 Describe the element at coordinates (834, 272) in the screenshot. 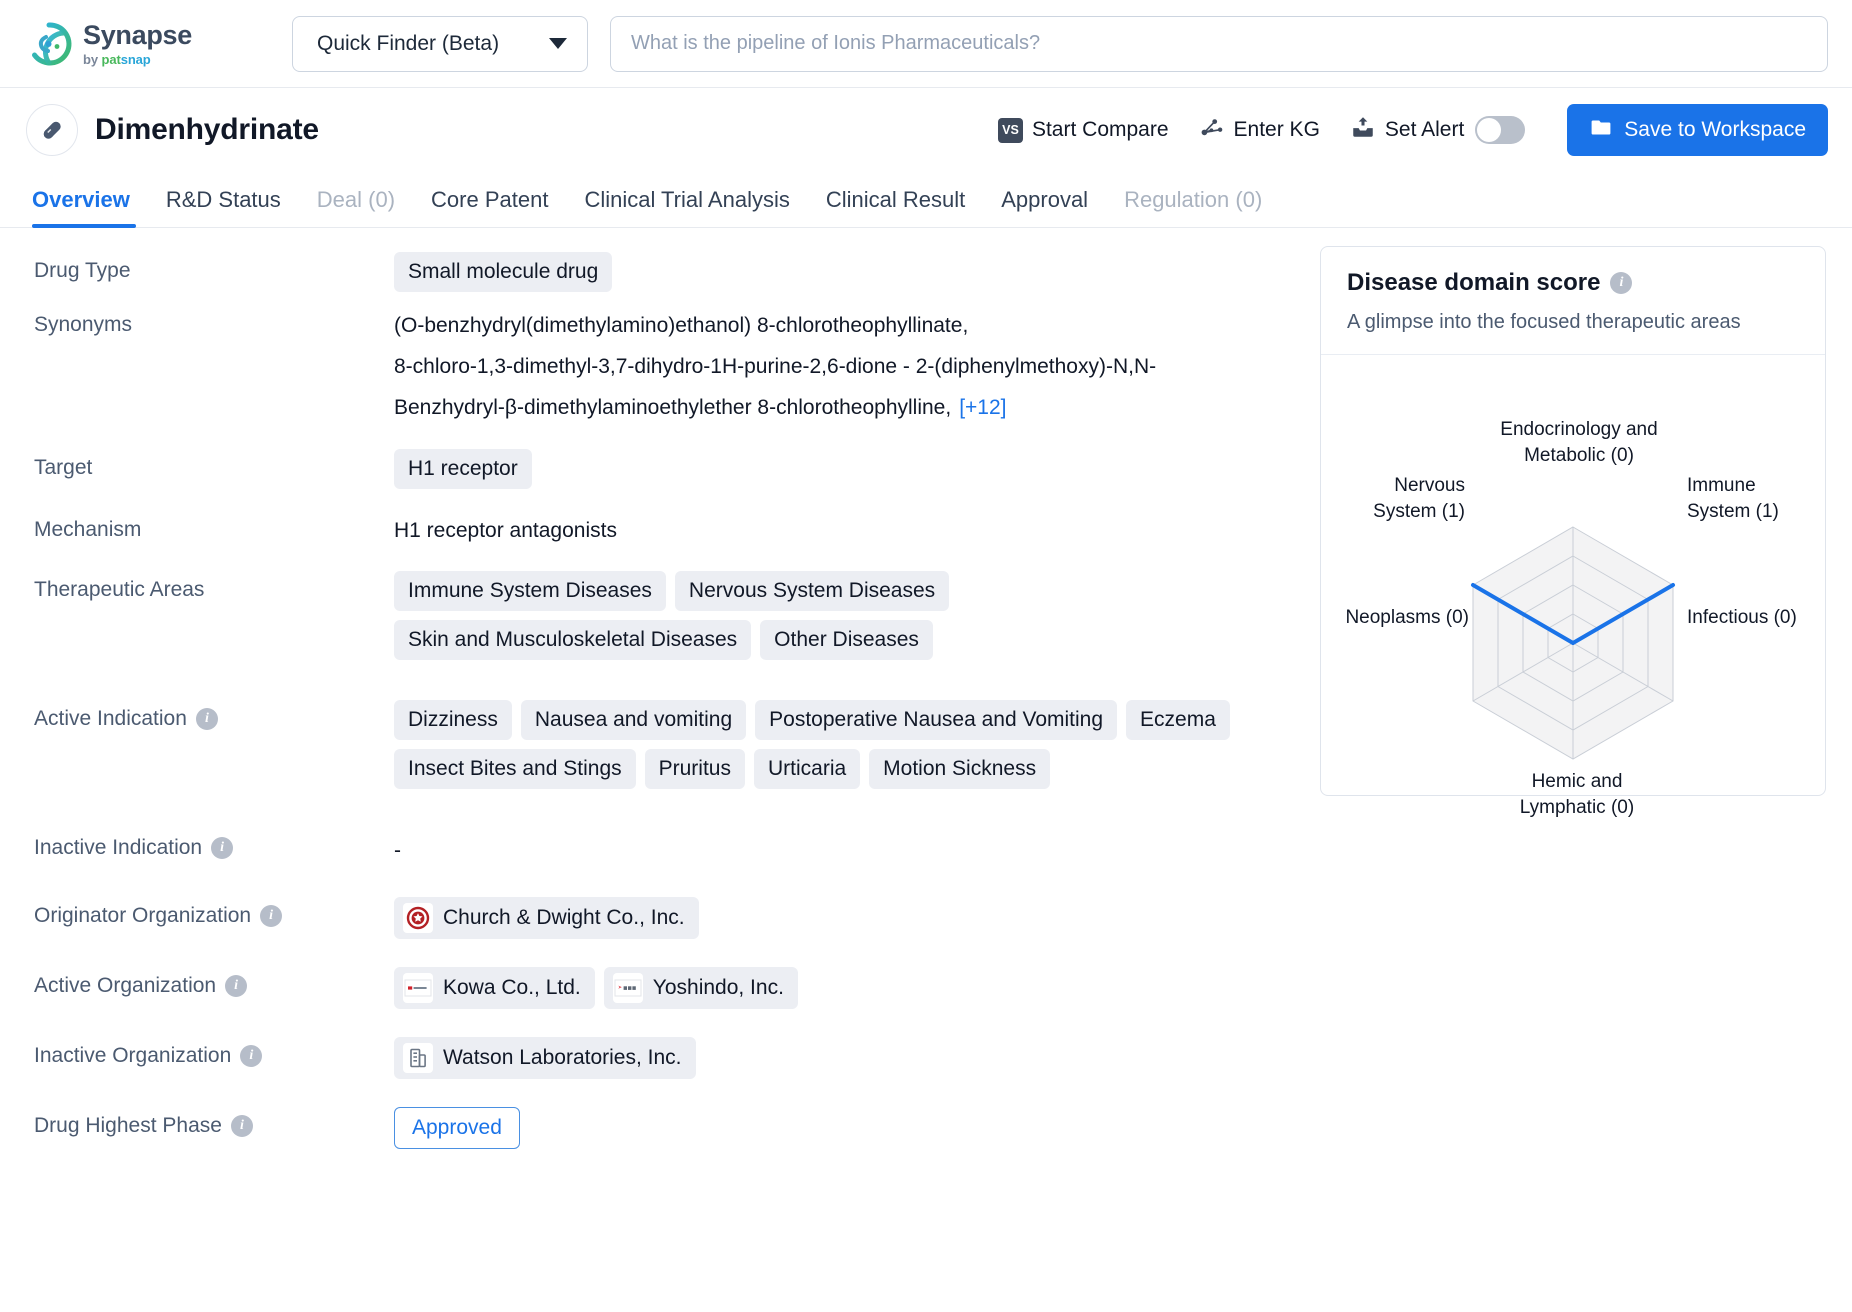

I see `drug-type-chips: Small molecule drug` at that location.